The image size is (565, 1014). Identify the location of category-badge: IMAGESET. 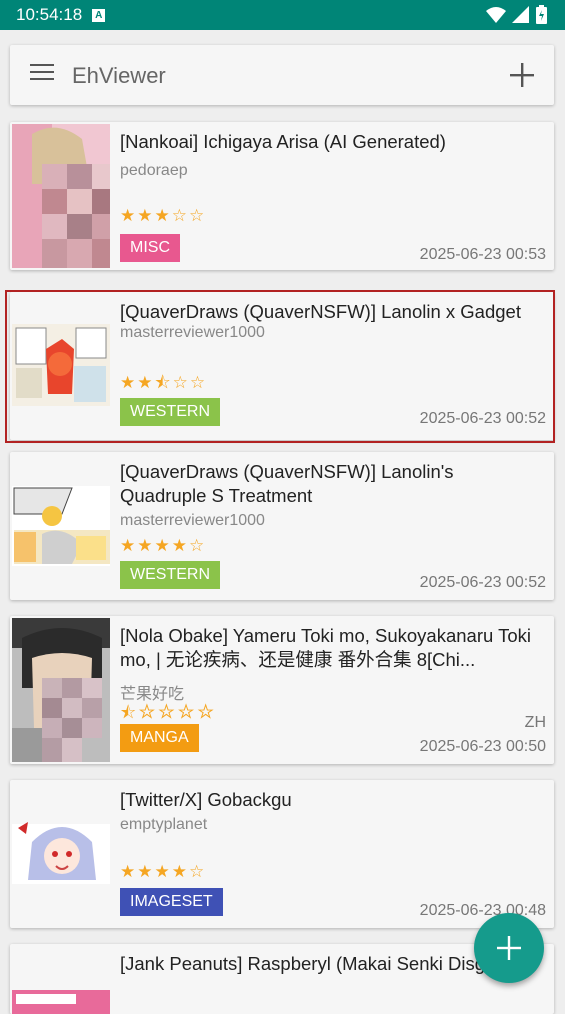
(171, 902).